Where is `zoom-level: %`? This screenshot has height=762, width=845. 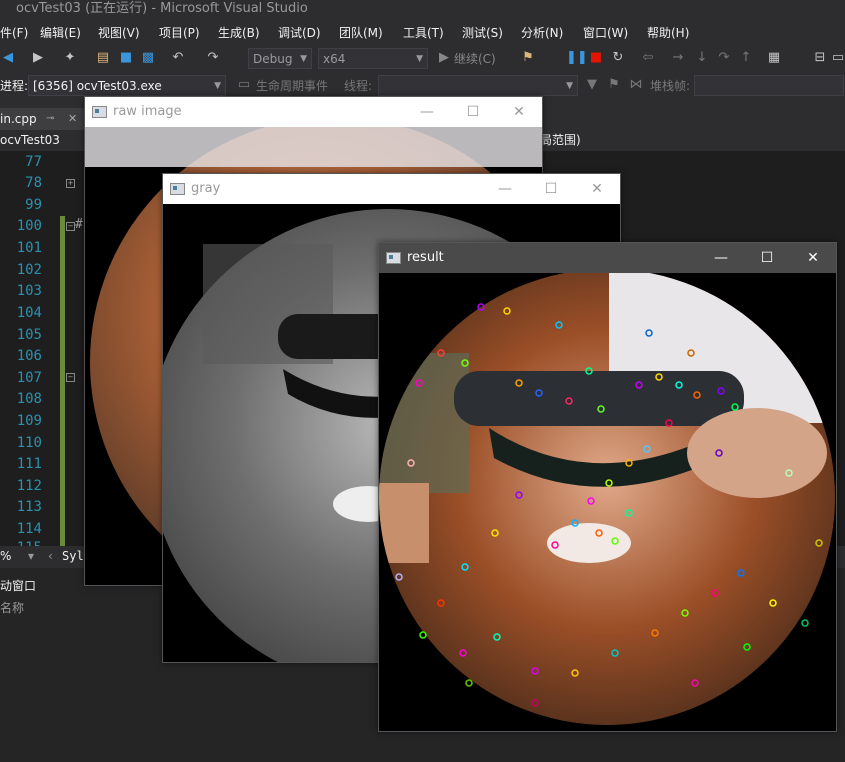 zoom-level: % is located at coordinates (5, 556).